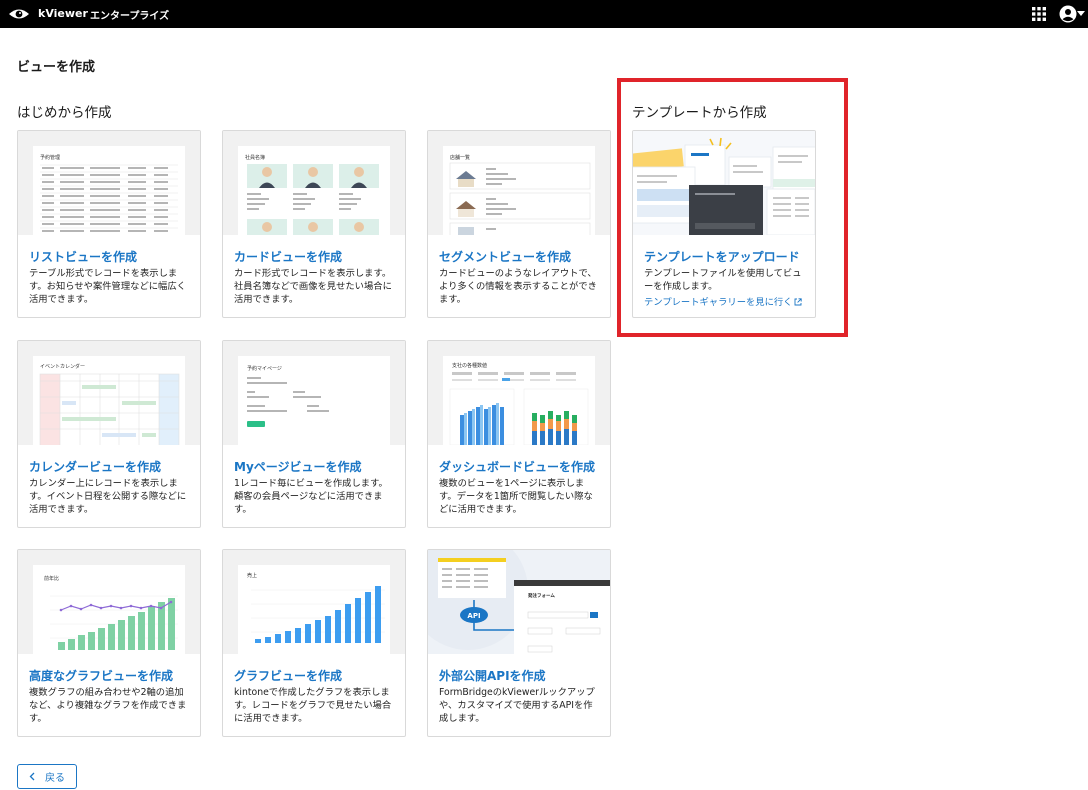 This screenshot has width=1088, height=790. Describe the element at coordinates (314, 393) in the screenshot. I see `mypage-view-thumbnail: 予約マイページ` at that location.